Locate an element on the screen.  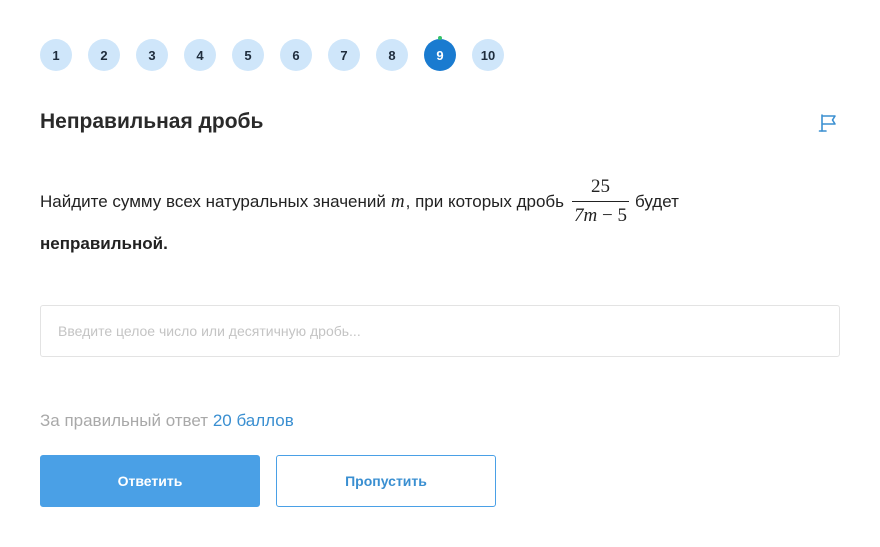
step-1: 1 is located at coordinates (56, 55).